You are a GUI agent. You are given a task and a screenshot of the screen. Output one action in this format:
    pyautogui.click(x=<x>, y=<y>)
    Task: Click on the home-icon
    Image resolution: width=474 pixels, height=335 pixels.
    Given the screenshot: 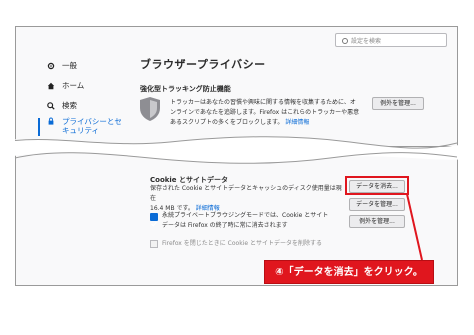 What is the action you would take?
    pyautogui.click(x=51, y=85)
    